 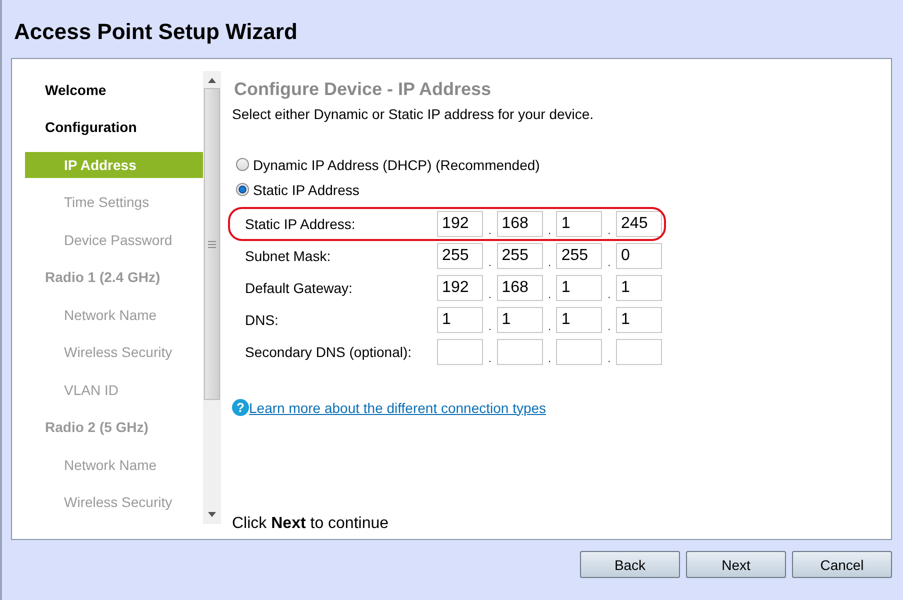 What do you see at coordinates (842, 564) in the screenshot?
I see `wizard-button: Cancel` at bounding box center [842, 564].